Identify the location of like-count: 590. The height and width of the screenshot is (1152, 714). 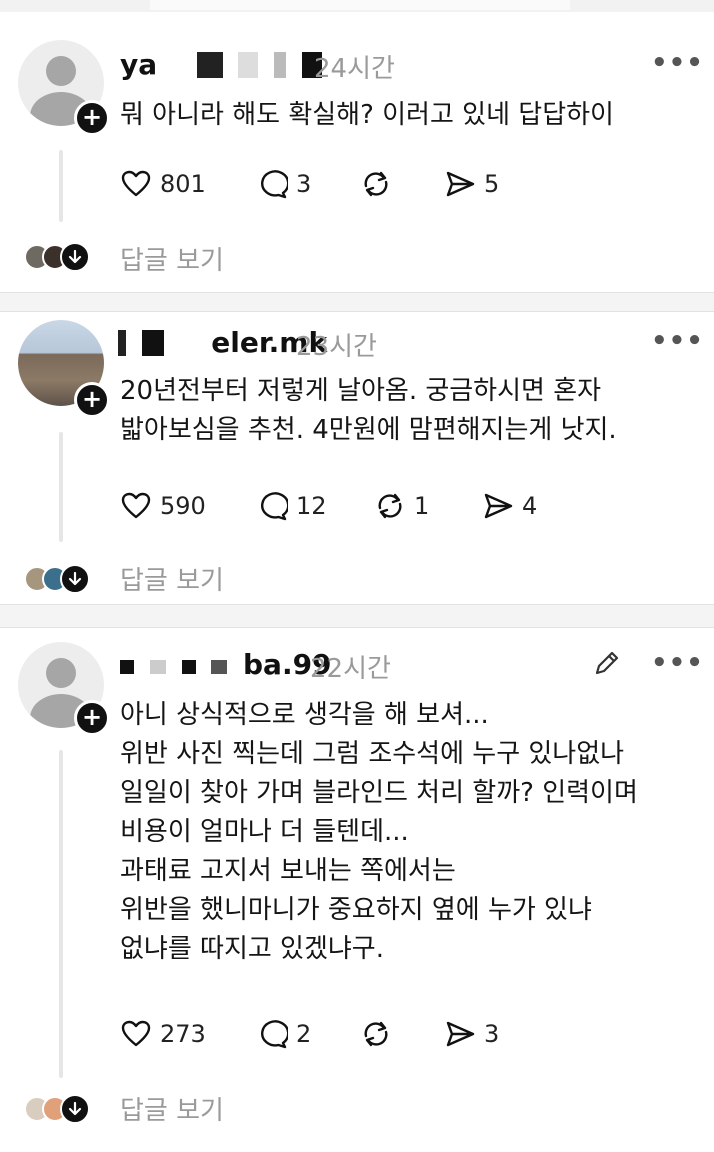
(183, 506).